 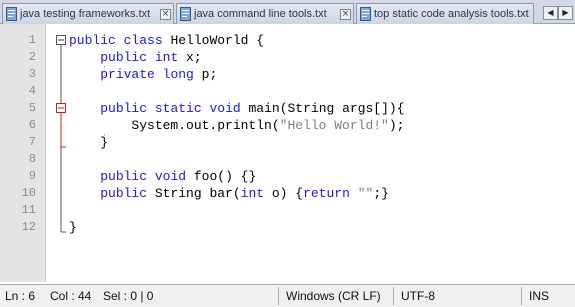 I want to click on line-number: 12, so click(x=28, y=227).